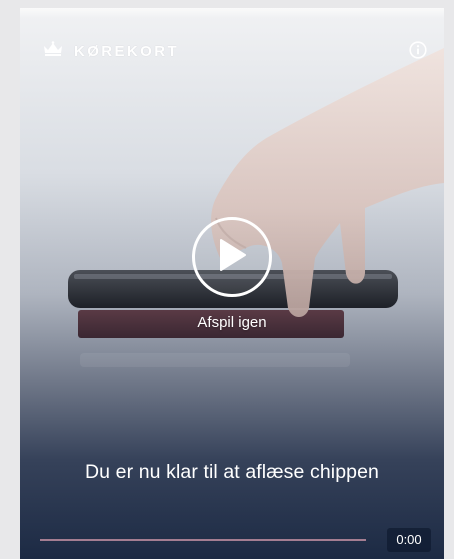  I want to click on info-button, so click(418, 50).